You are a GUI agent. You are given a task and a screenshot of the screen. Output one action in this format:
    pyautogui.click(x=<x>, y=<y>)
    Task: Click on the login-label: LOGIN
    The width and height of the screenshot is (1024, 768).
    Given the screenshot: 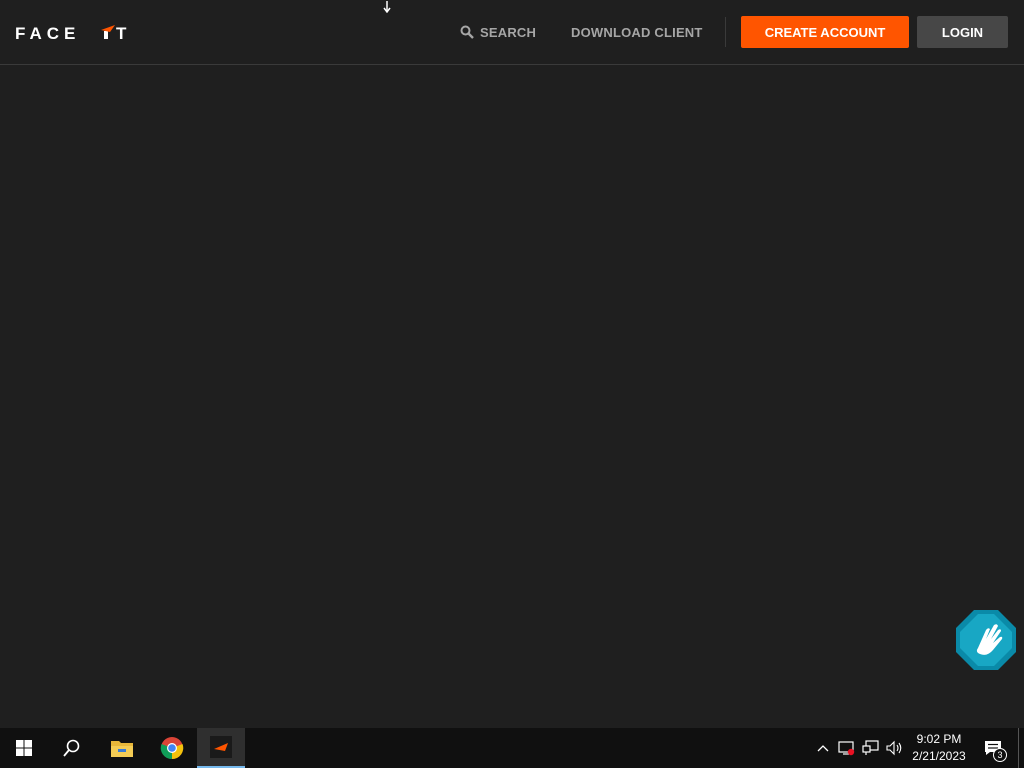 What is the action you would take?
    pyautogui.click(x=962, y=32)
    